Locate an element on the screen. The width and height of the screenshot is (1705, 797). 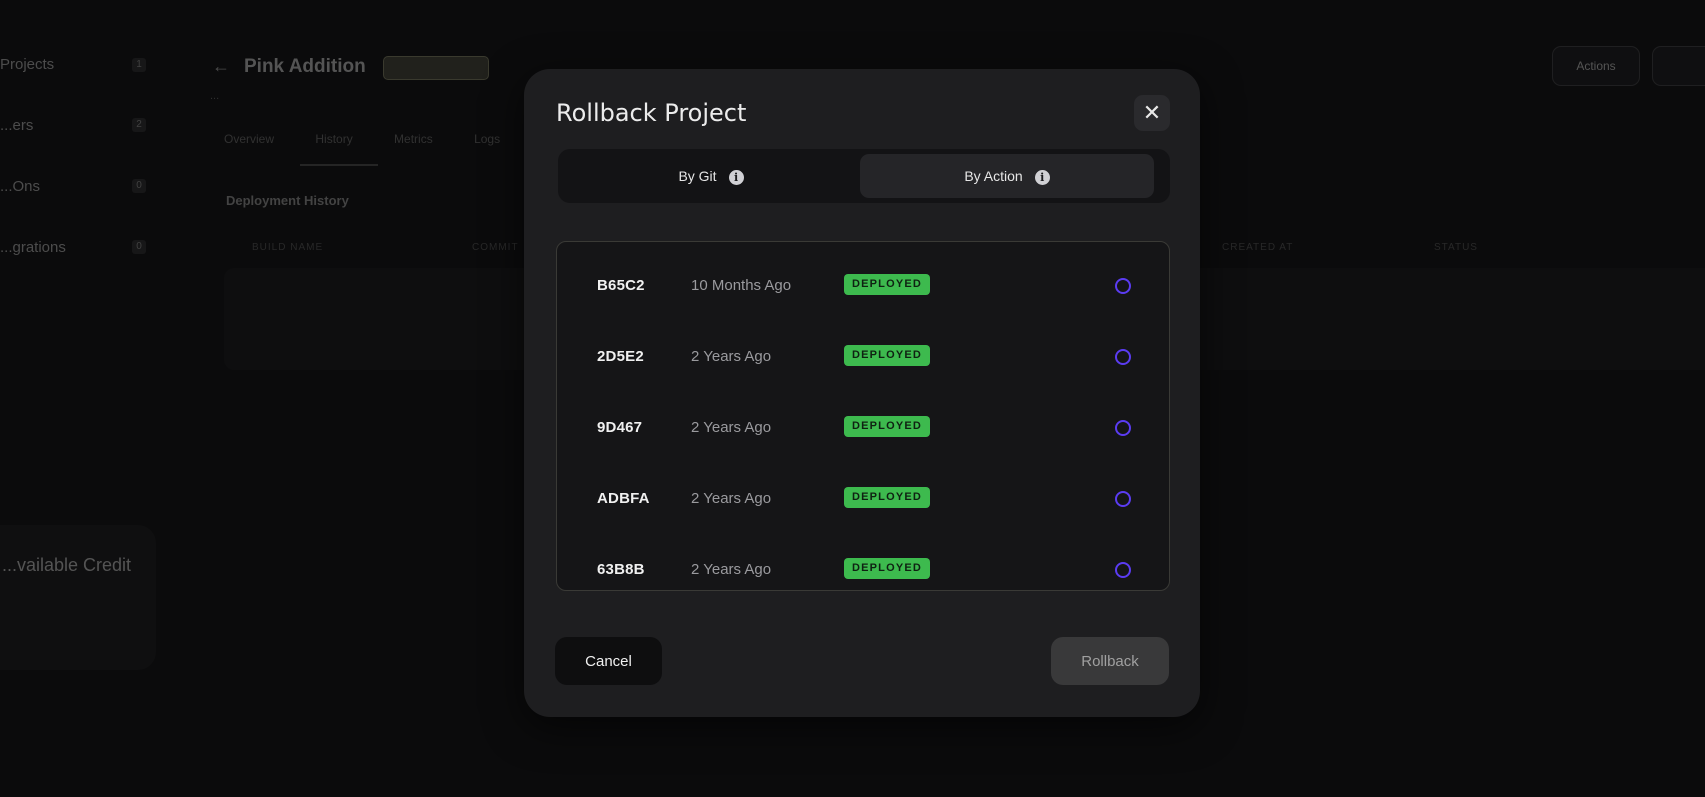
close-icon: ✕ is located at coordinates (1152, 112).